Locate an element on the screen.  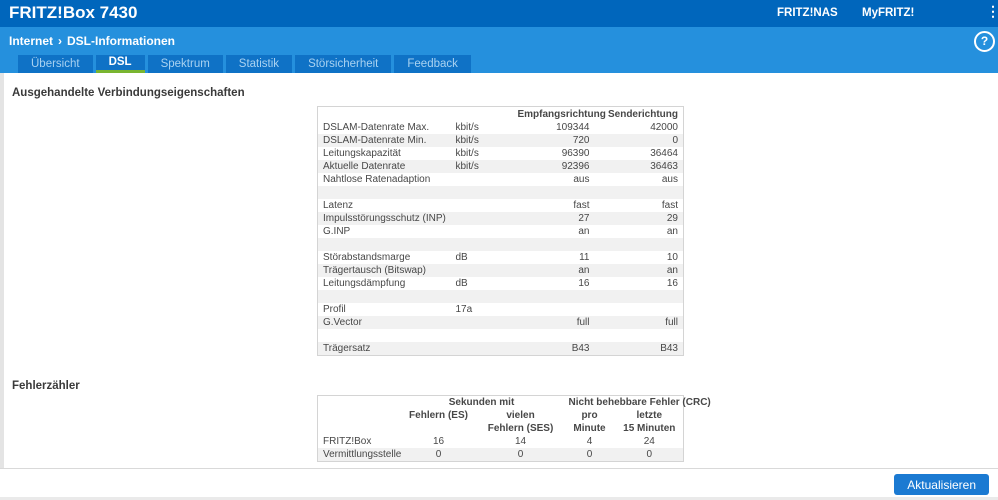
tab-uebersicht: Übersicht is located at coordinates (55, 64).